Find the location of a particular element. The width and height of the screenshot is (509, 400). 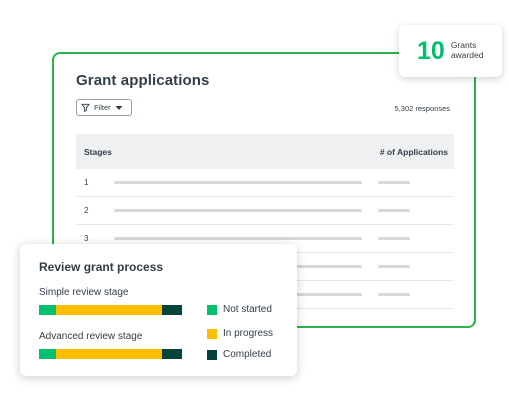

table-row: 1 is located at coordinates (265, 183).